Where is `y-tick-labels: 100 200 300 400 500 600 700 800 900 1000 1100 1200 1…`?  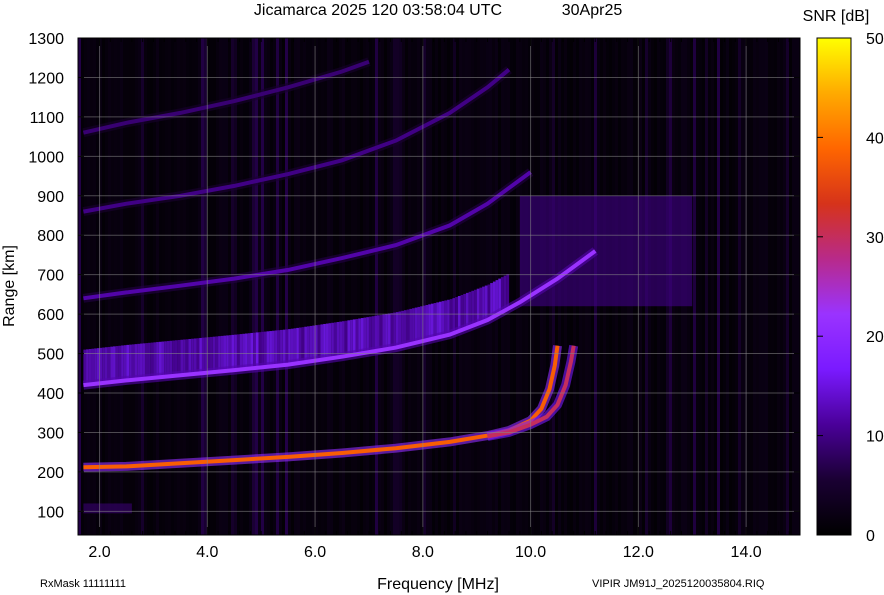
y-tick-labels: 100 200 300 400 500 600 700 800 900 1000 1100 1200 1… is located at coordinates (46, 276).